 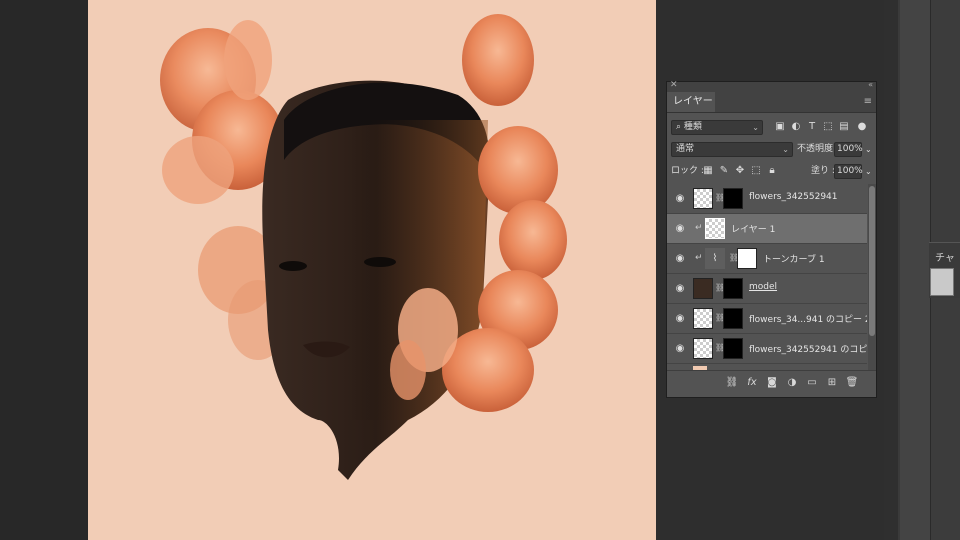 What do you see at coordinates (763, 287) in the screenshot?
I see `layer-name: model` at bounding box center [763, 287].